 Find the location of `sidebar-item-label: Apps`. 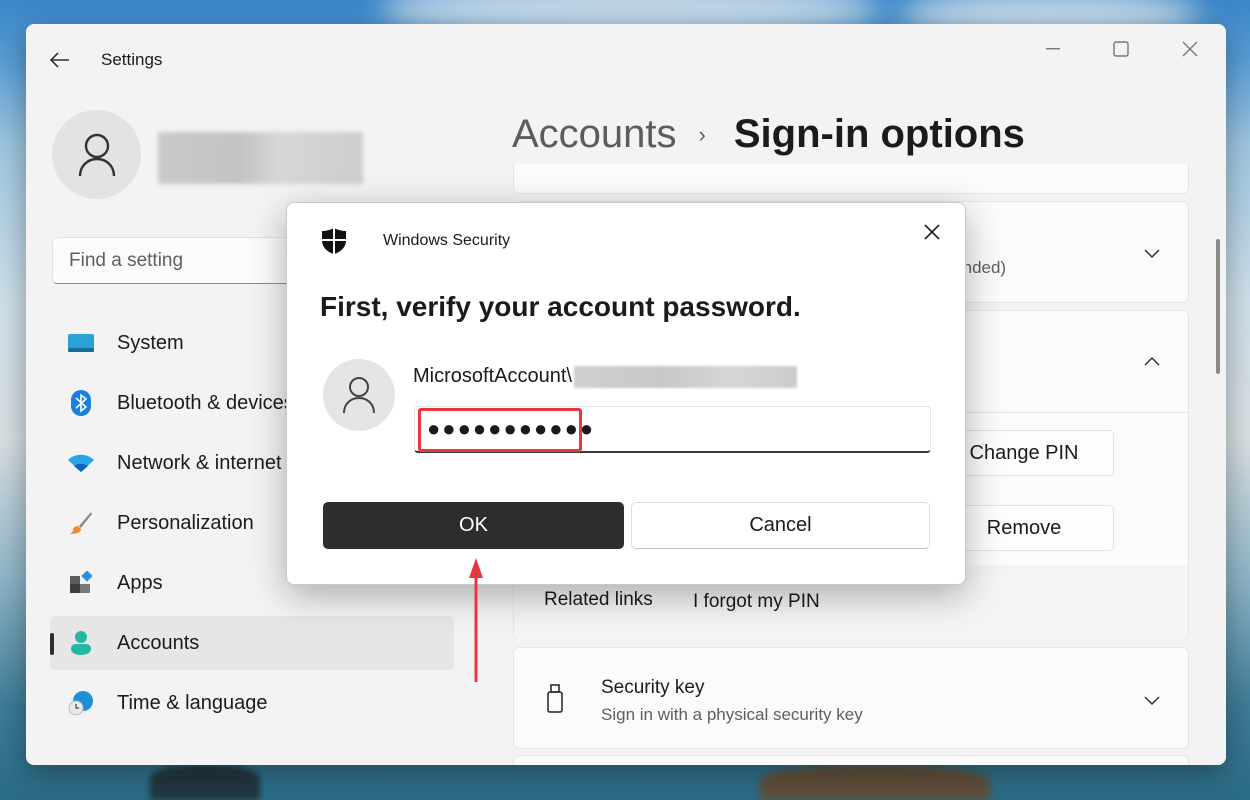

sidebar-item-label: Apps is located at coordinates (140, 582).